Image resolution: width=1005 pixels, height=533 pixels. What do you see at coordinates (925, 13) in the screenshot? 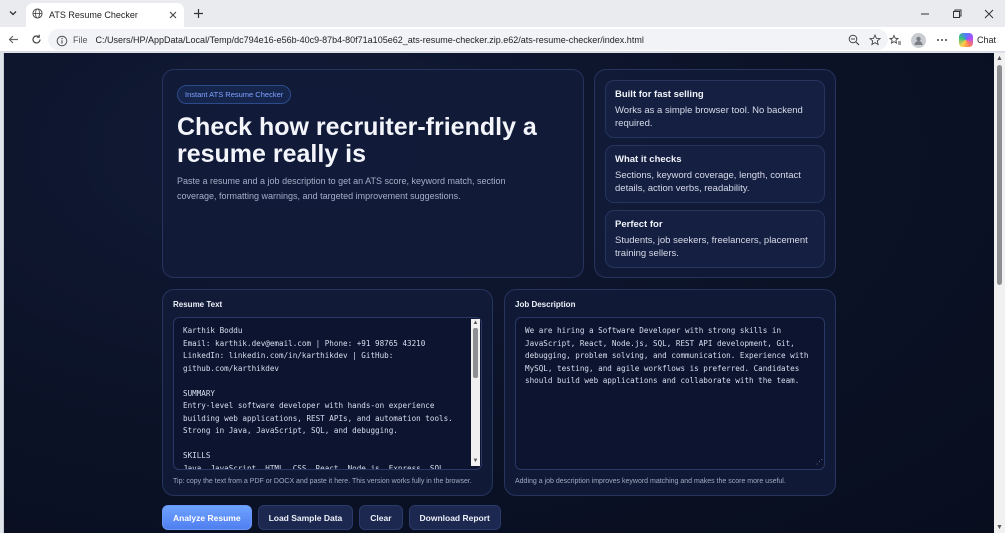
I see `minimize-icon` at bounding box center [925, 13].